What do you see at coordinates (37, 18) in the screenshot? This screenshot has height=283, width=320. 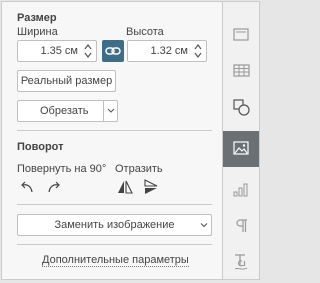 I see `size-section-title: Размер` at bounding box center [37, 18].